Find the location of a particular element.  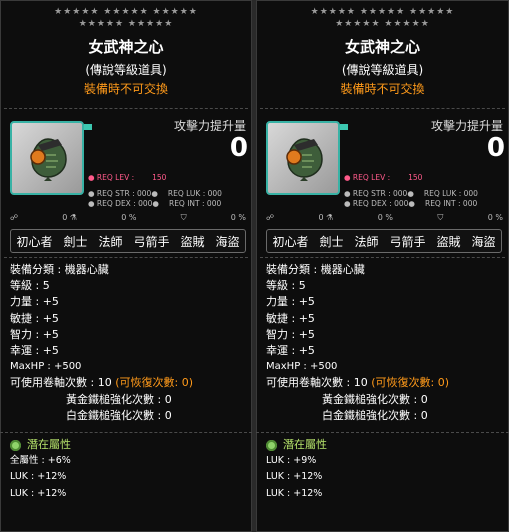

star-force-row-1: ★★★★★ ★★★★★ ★★★★★ is located at coordinates (382, 12).